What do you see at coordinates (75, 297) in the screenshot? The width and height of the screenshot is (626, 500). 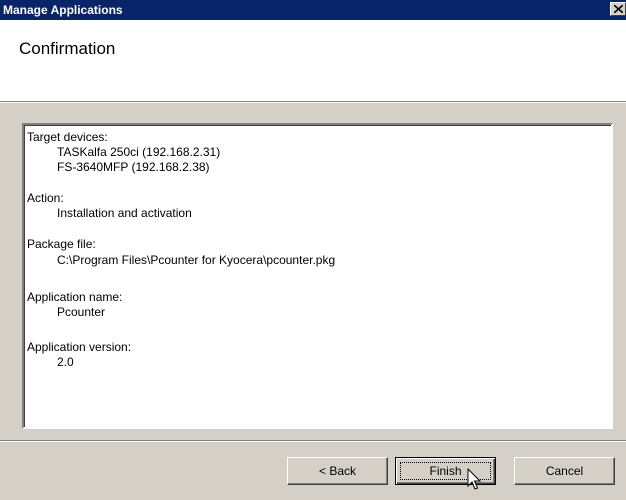 I see `application-name-label: Application name:` at bounding box center [75, 297].